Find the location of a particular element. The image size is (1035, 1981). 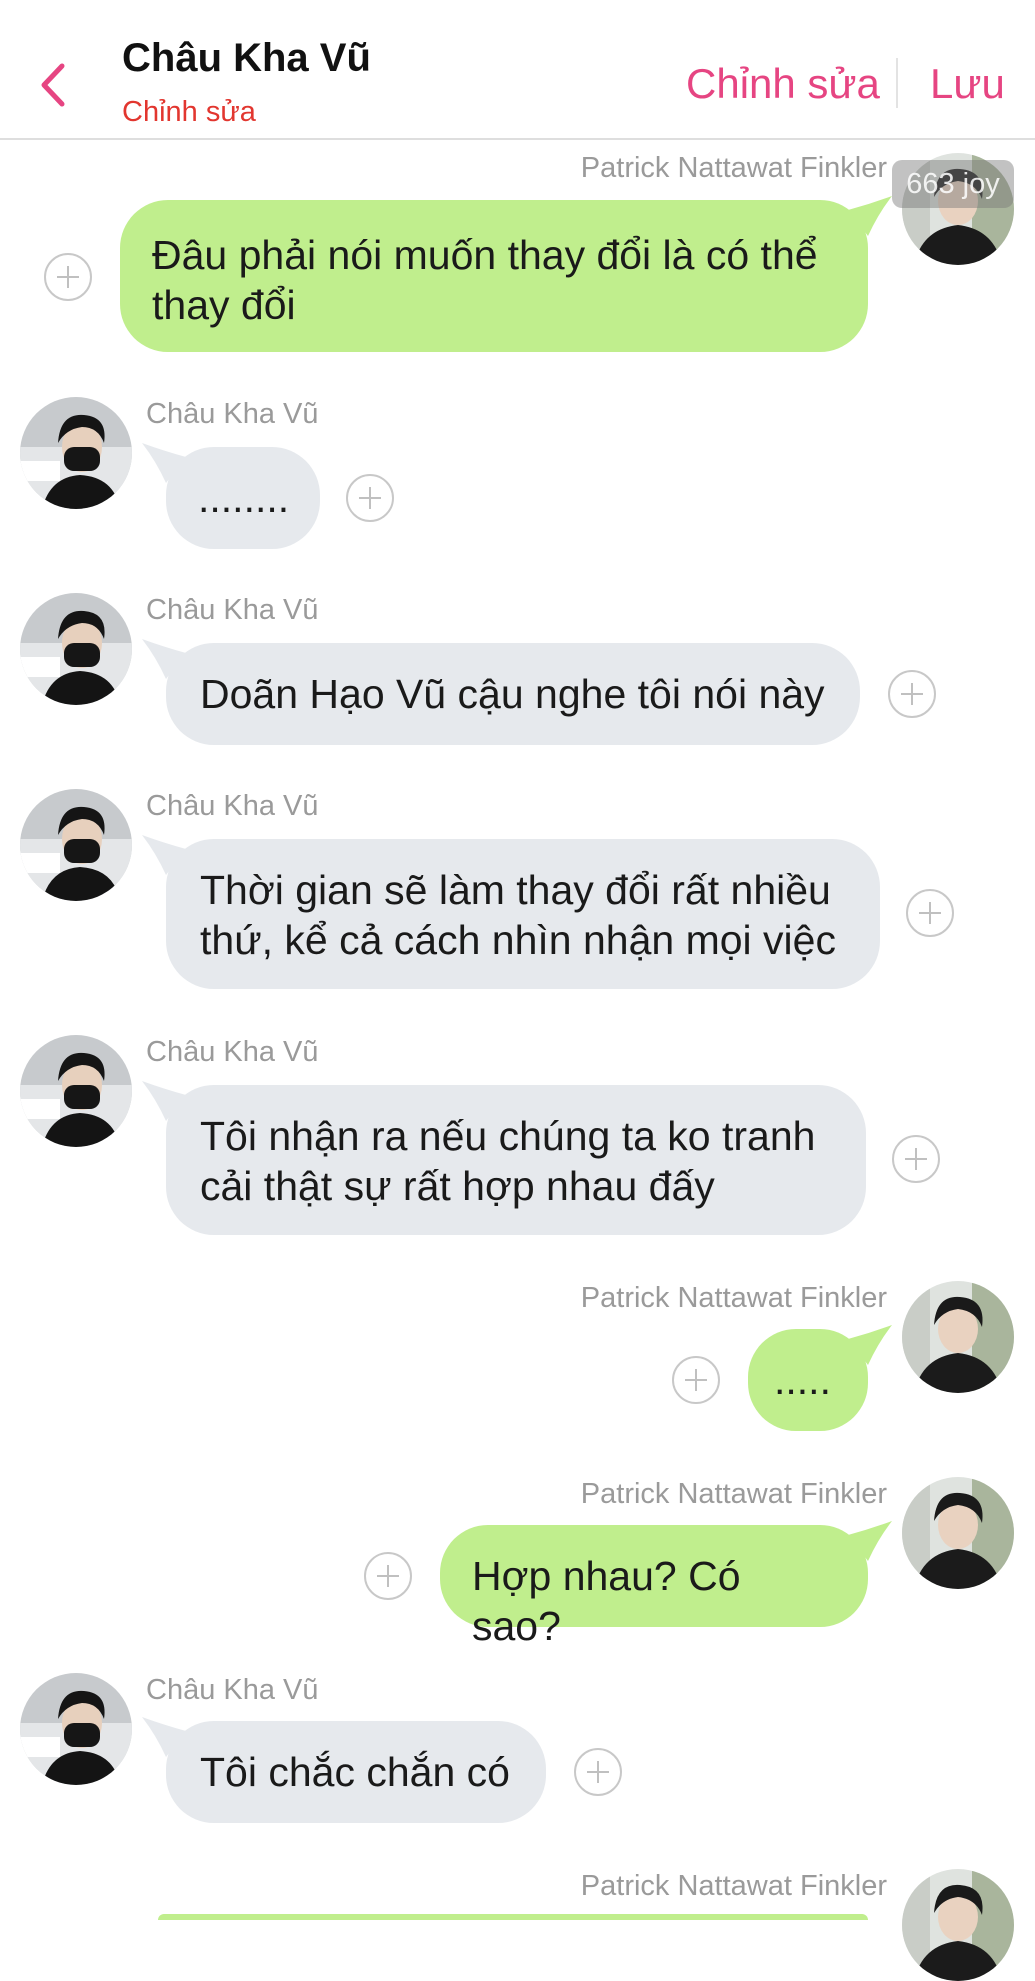

header-divider is located at coordinates (897, 83).